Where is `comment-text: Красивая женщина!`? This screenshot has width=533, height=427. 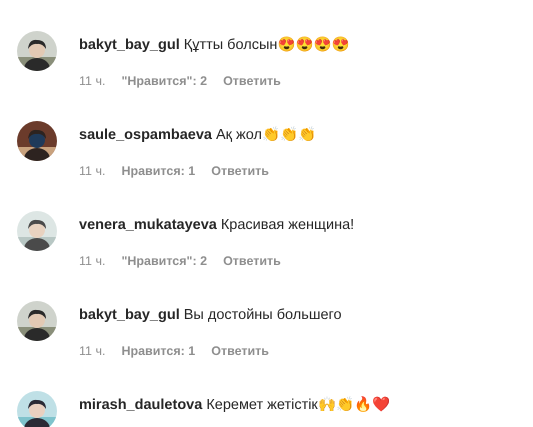 comment-text: Красивая женщина! is located at coordinates (287, 225).